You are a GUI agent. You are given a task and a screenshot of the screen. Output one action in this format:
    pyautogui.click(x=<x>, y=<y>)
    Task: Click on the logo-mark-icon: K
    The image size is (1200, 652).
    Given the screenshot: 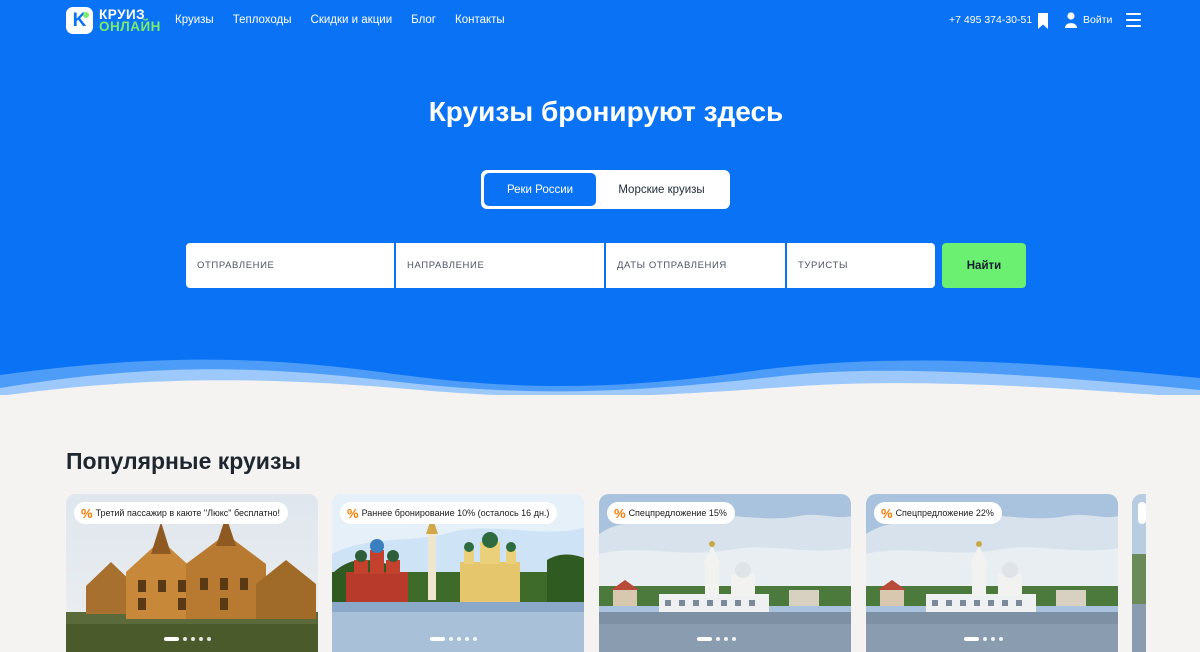 What is the action you would take?
    pyautogui.click(x=79, y=20)
    